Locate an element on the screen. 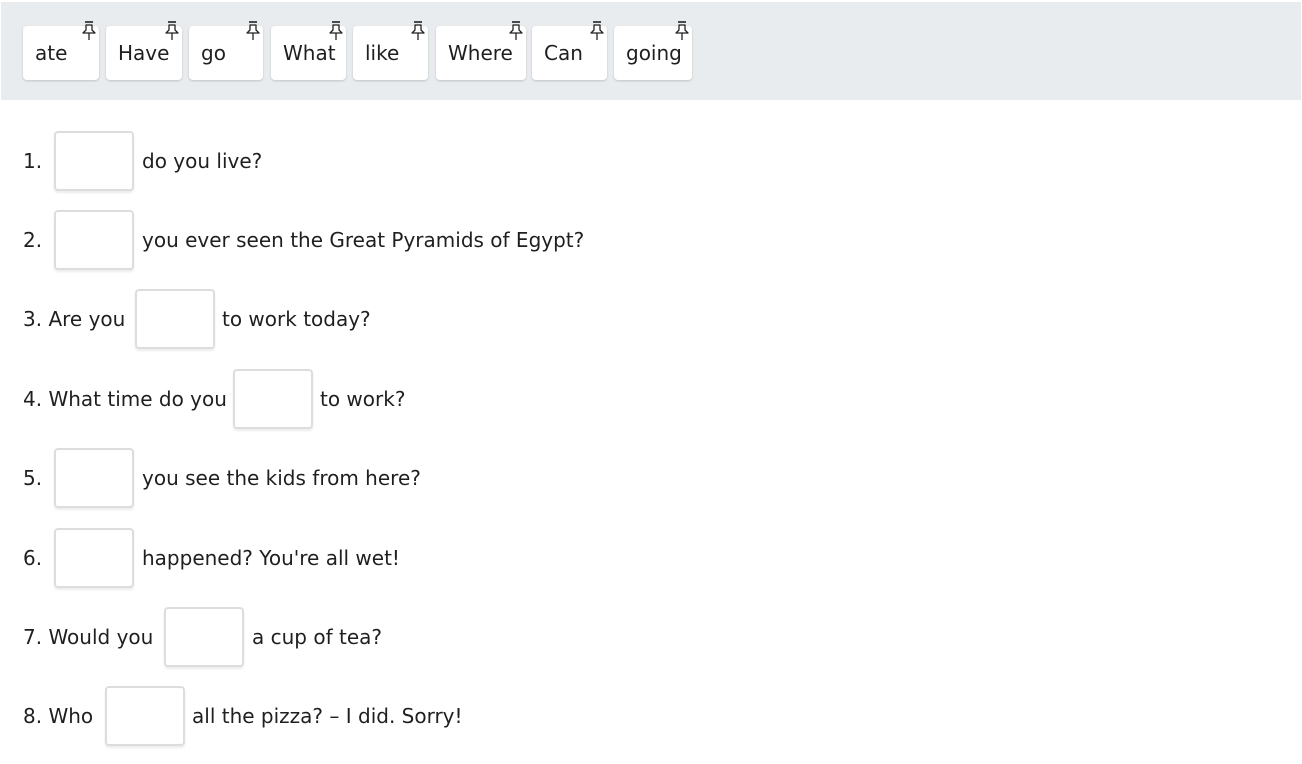 Image resolution: width=1302 pixels, height=764 pixels. chip-label: Can is located at coordinates (563, 53).